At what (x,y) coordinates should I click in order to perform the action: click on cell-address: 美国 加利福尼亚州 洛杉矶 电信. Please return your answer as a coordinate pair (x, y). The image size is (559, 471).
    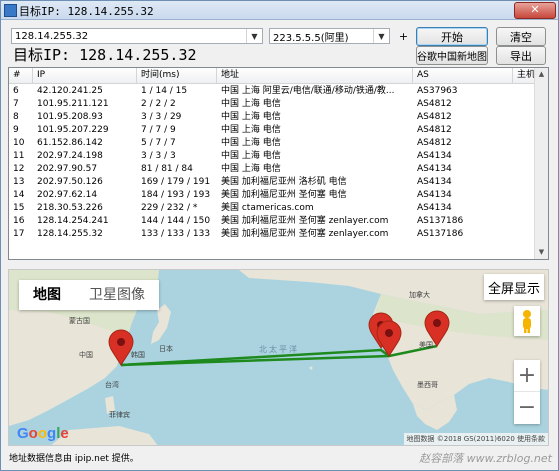
    Looking at the image, I should click on (284, 182).